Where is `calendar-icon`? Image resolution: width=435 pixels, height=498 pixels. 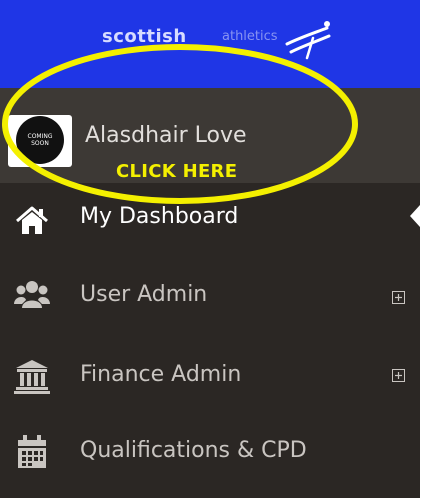 calendar-icon is located at coordinates (32, 451).